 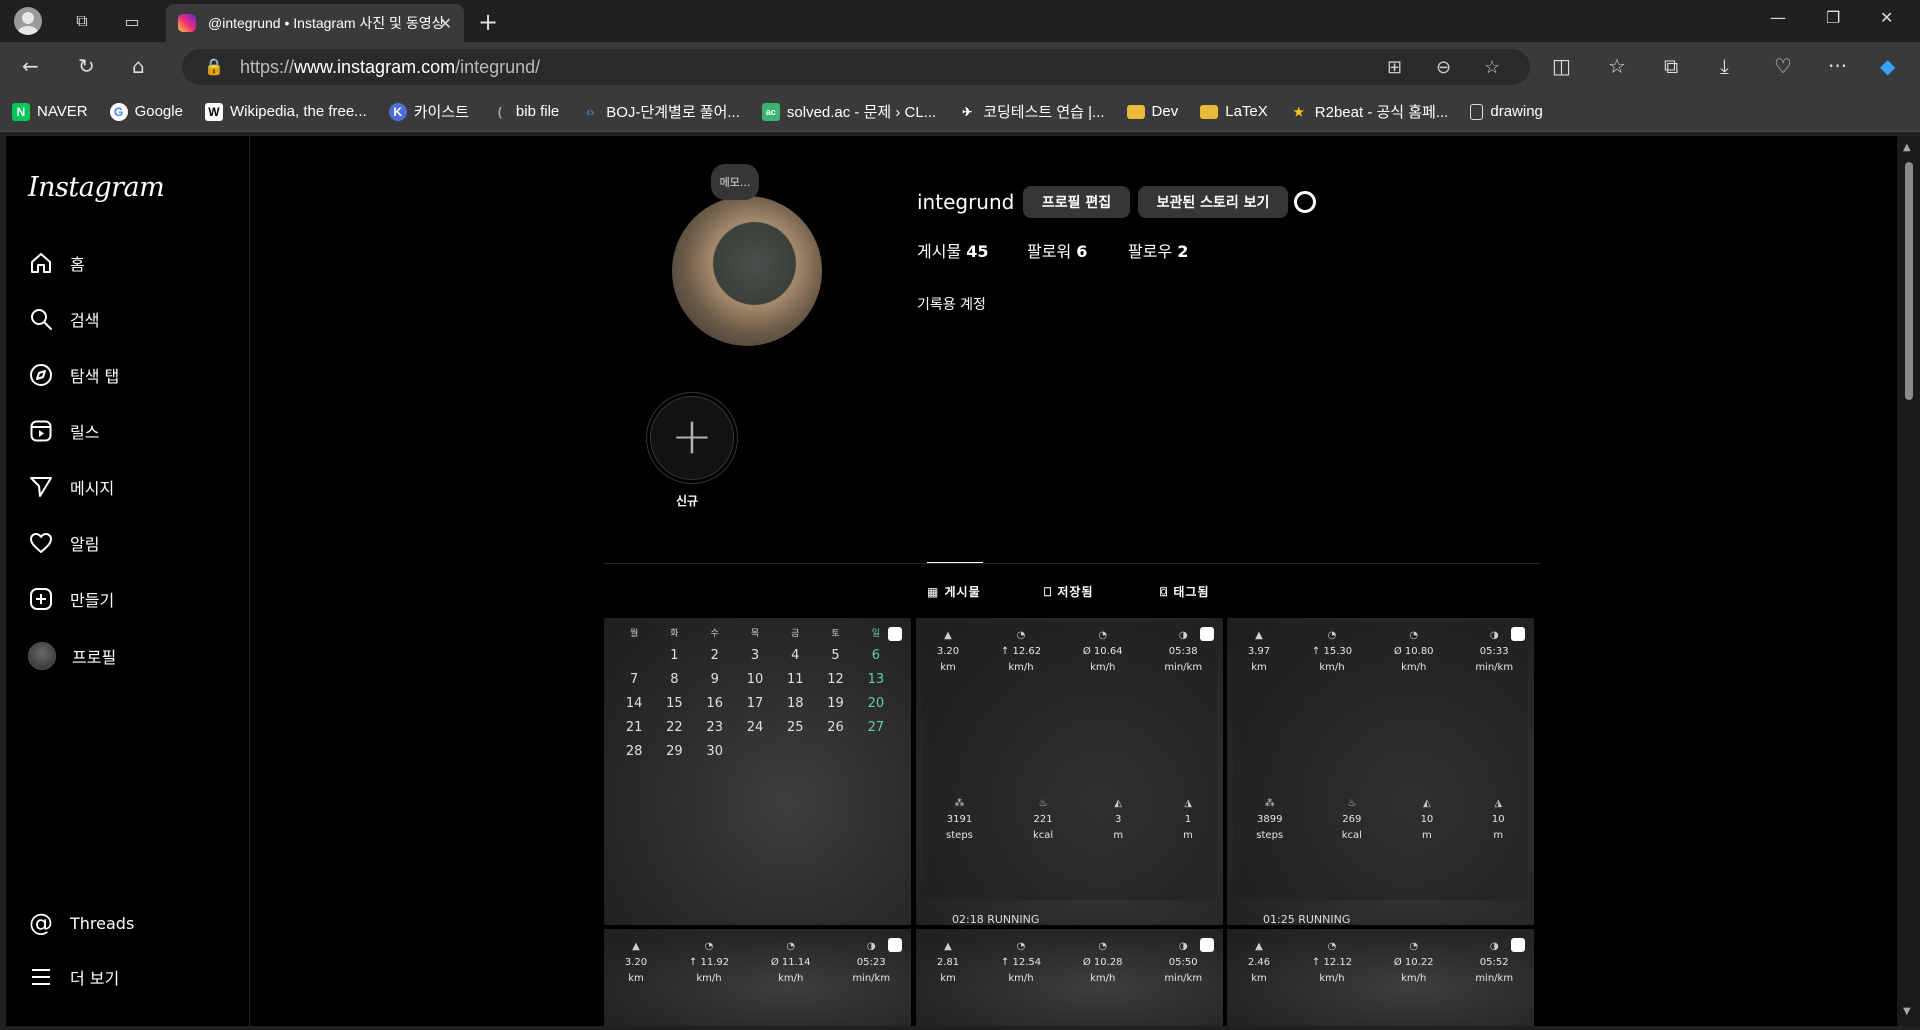 I want to click on sidebar-item-profile: 프로필, so click(x=72, y=656).